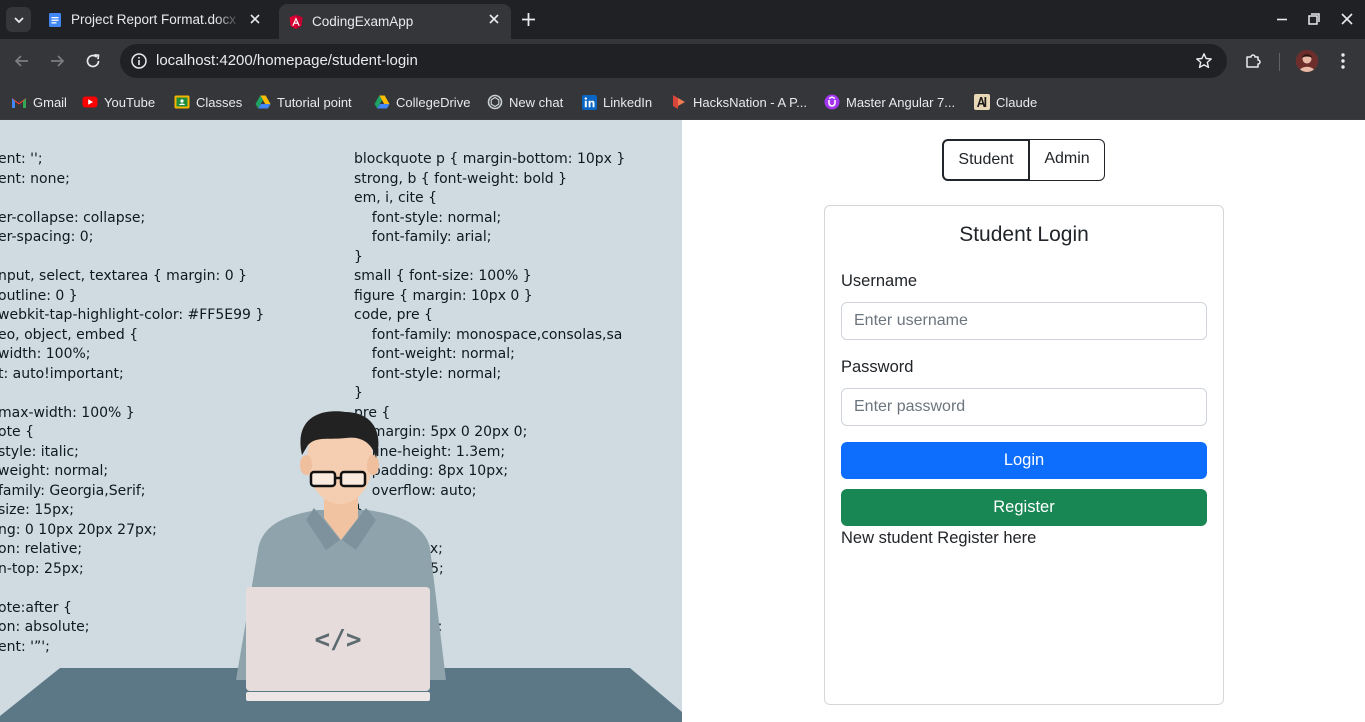 This screenshot has height=722, width=1365. What do you see at coordinates (296, 21) in the screenshot?
I see `angular-icon` at bounding box center [296, 21].